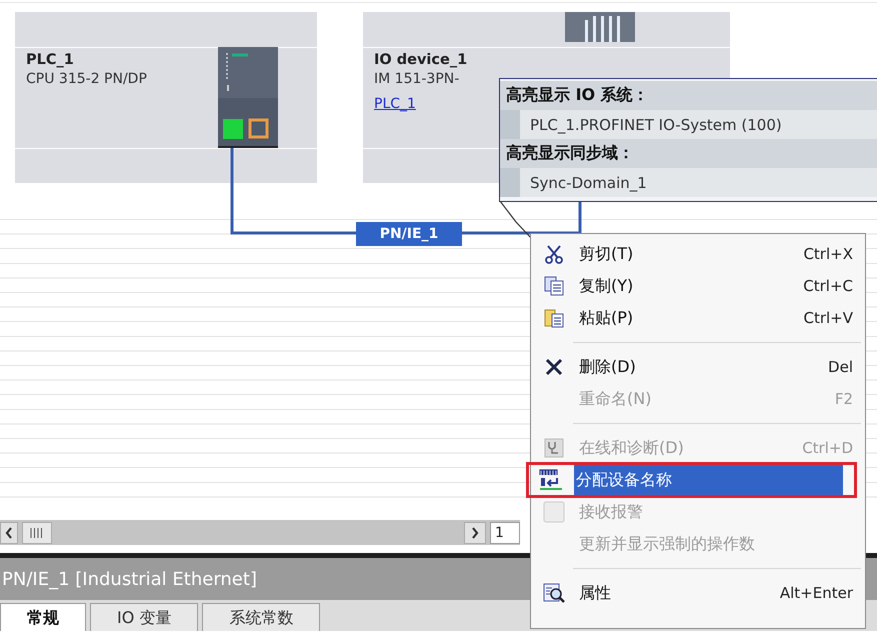  Describe the element at coordinates (698, 254) in the screenshot. I see `menu-item: 剪切(T) Ctrl+X` at that location.